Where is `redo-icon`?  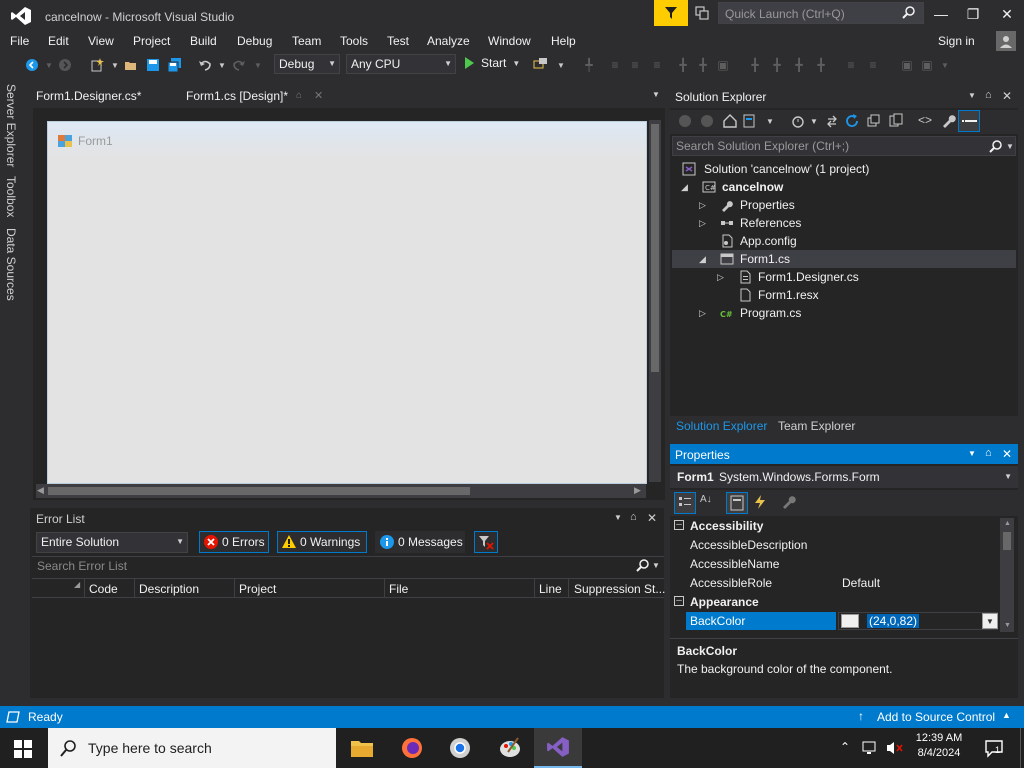
redo-icon is located at coordinates (239, 65).